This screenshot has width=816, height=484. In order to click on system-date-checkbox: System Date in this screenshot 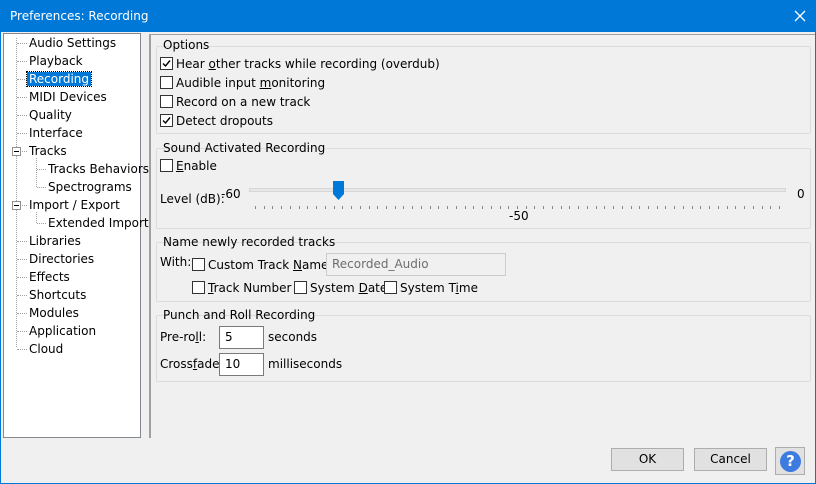, I will do `click(340, 289)`.